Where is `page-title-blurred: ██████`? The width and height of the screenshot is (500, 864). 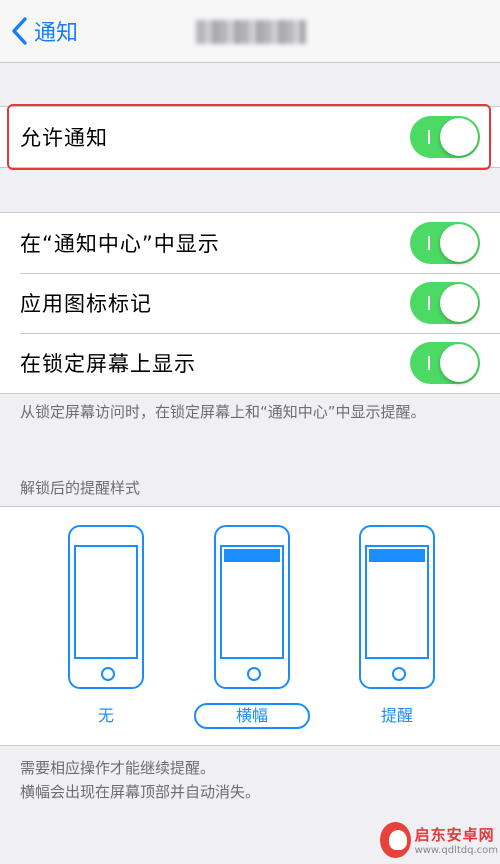 page-title-blurred: ██████ is located at coordinates (251, 32).